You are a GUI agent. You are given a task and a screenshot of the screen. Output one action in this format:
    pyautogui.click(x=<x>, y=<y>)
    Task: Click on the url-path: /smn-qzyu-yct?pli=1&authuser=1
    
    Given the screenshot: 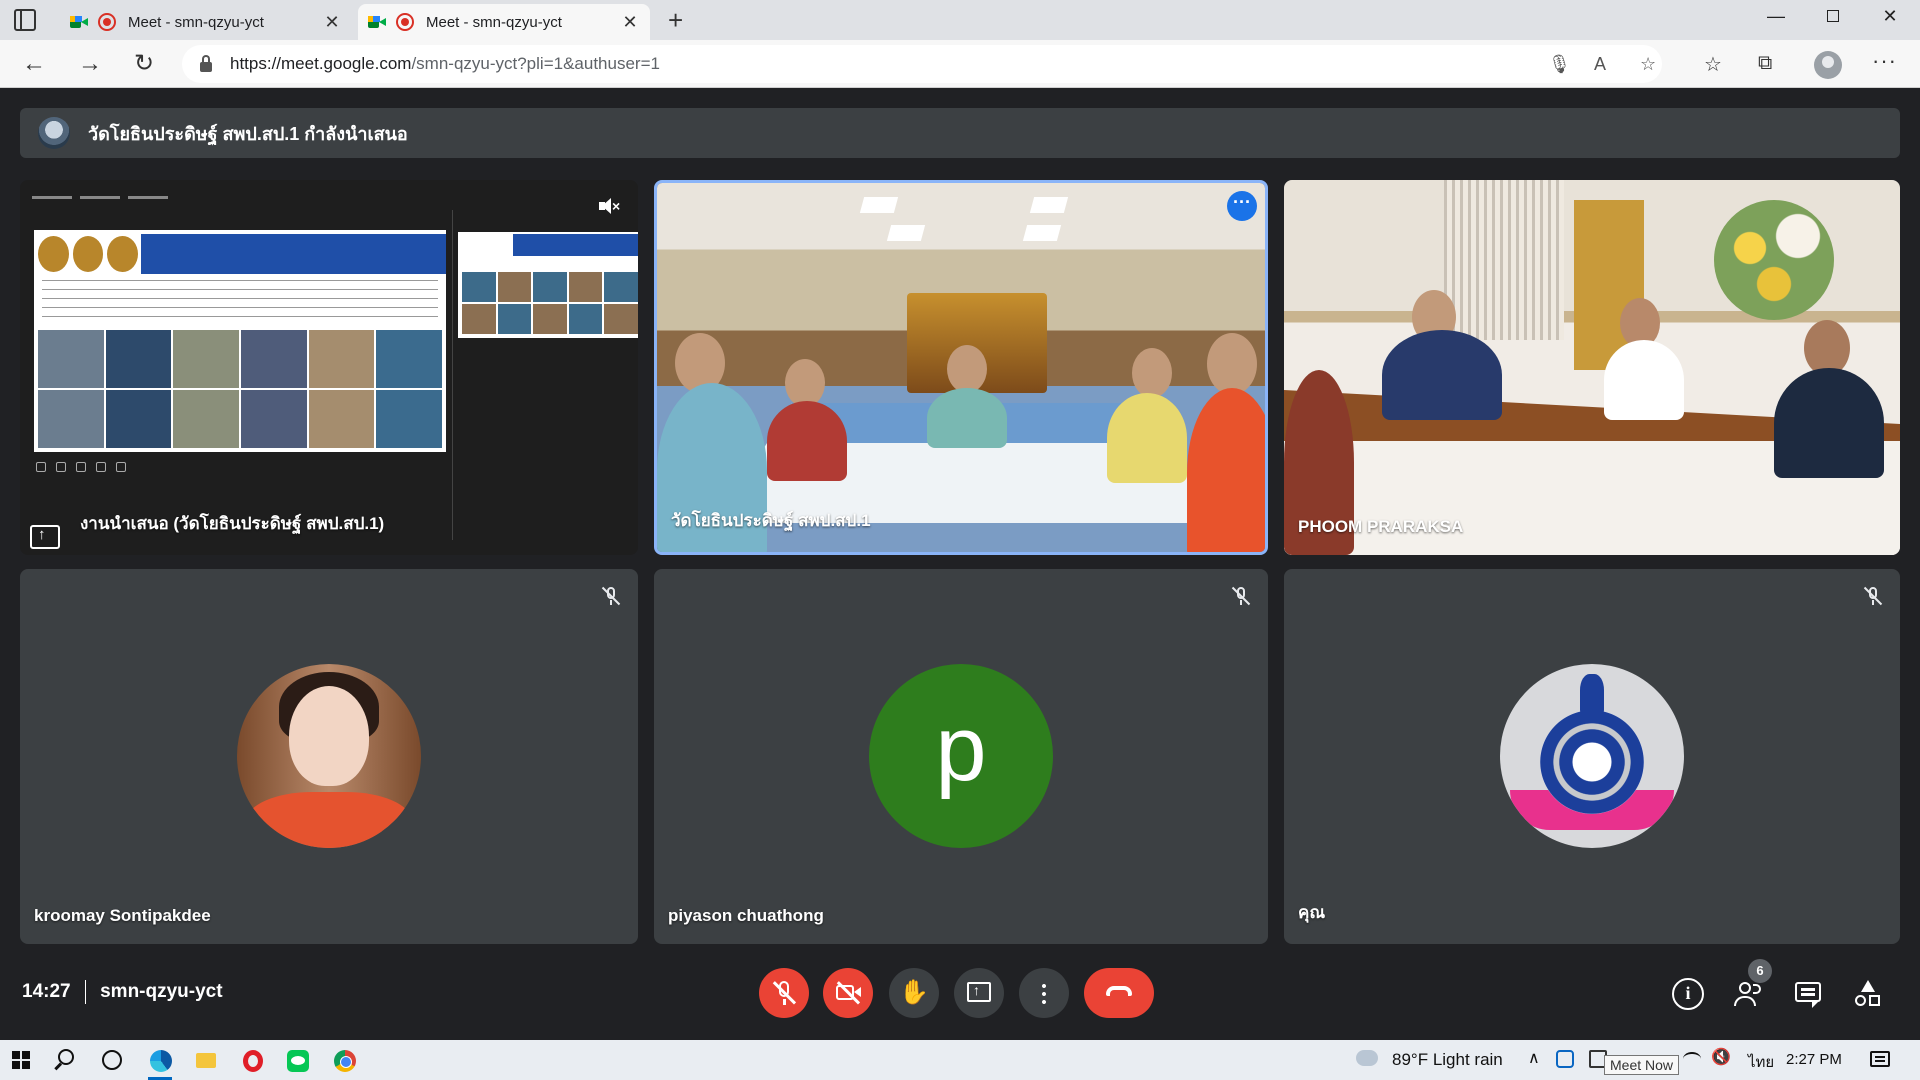 What is the action you would take?
    pyautogui.click(x=535, y=63)
    